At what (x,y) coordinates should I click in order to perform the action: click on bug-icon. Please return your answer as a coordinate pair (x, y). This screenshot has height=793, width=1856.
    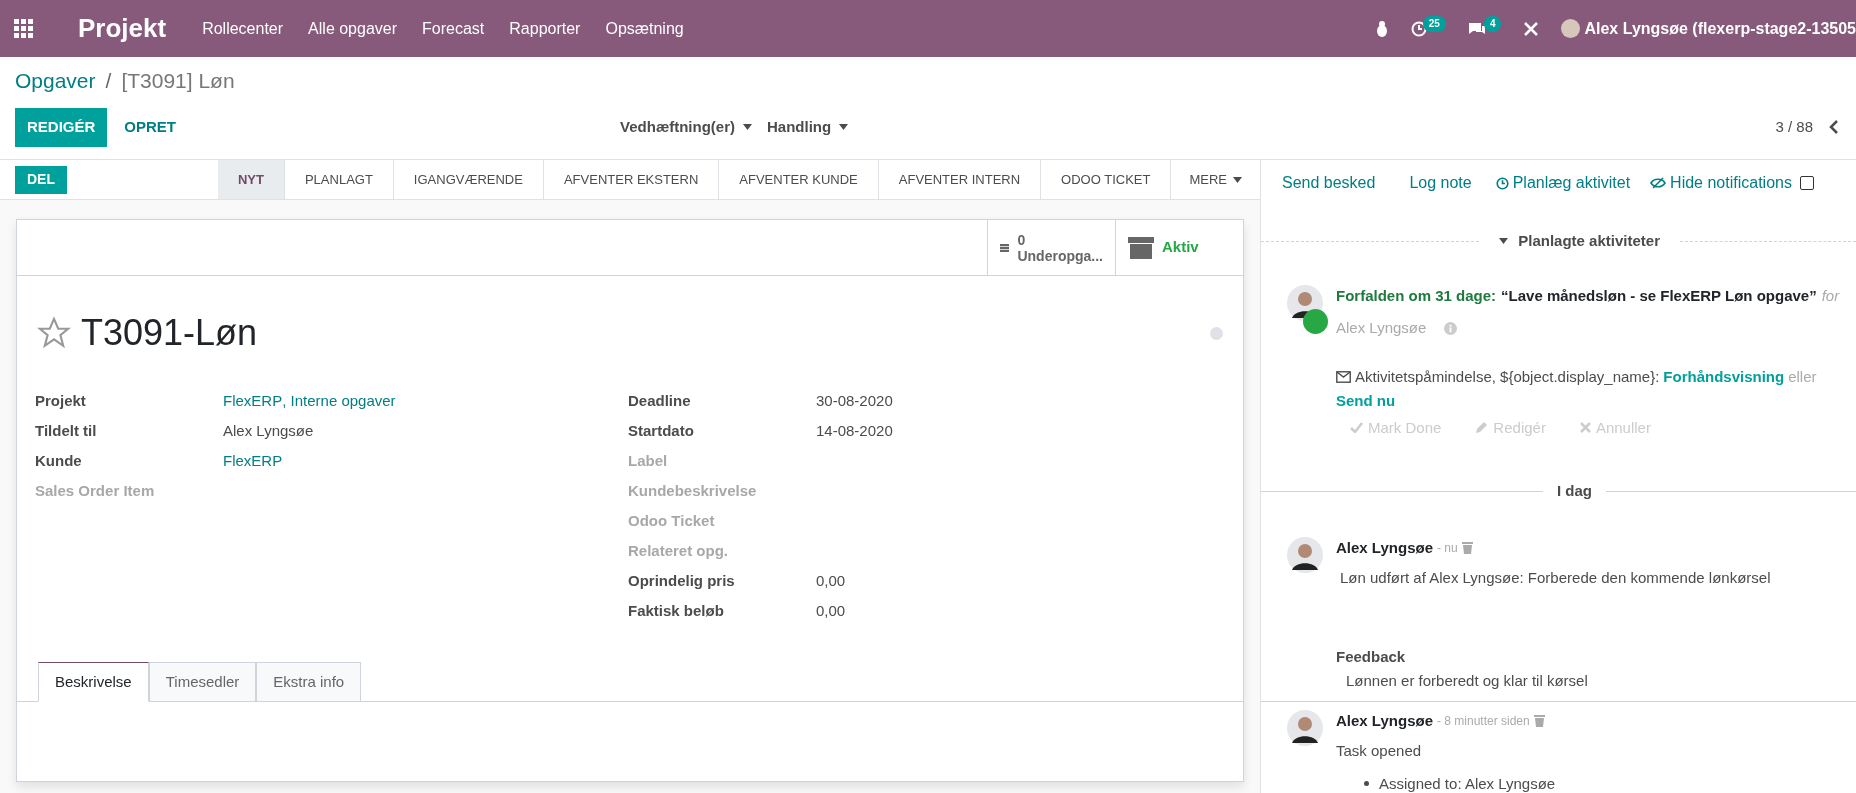
    Looking at the image, I should click on (1381, 28).